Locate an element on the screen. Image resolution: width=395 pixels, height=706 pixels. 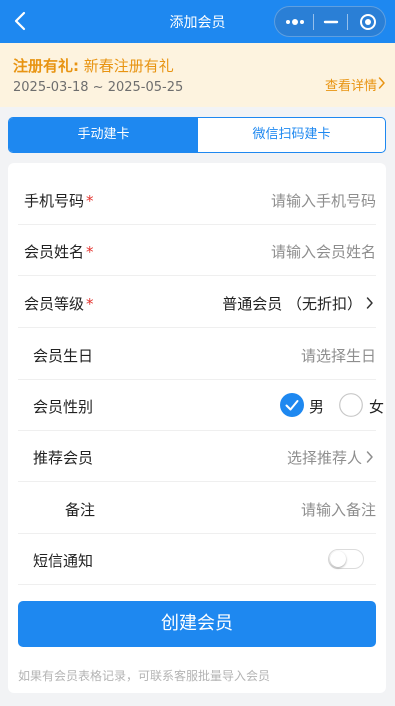
gender-row: 会员性别 男 女 is located at coordinates (201, 405).